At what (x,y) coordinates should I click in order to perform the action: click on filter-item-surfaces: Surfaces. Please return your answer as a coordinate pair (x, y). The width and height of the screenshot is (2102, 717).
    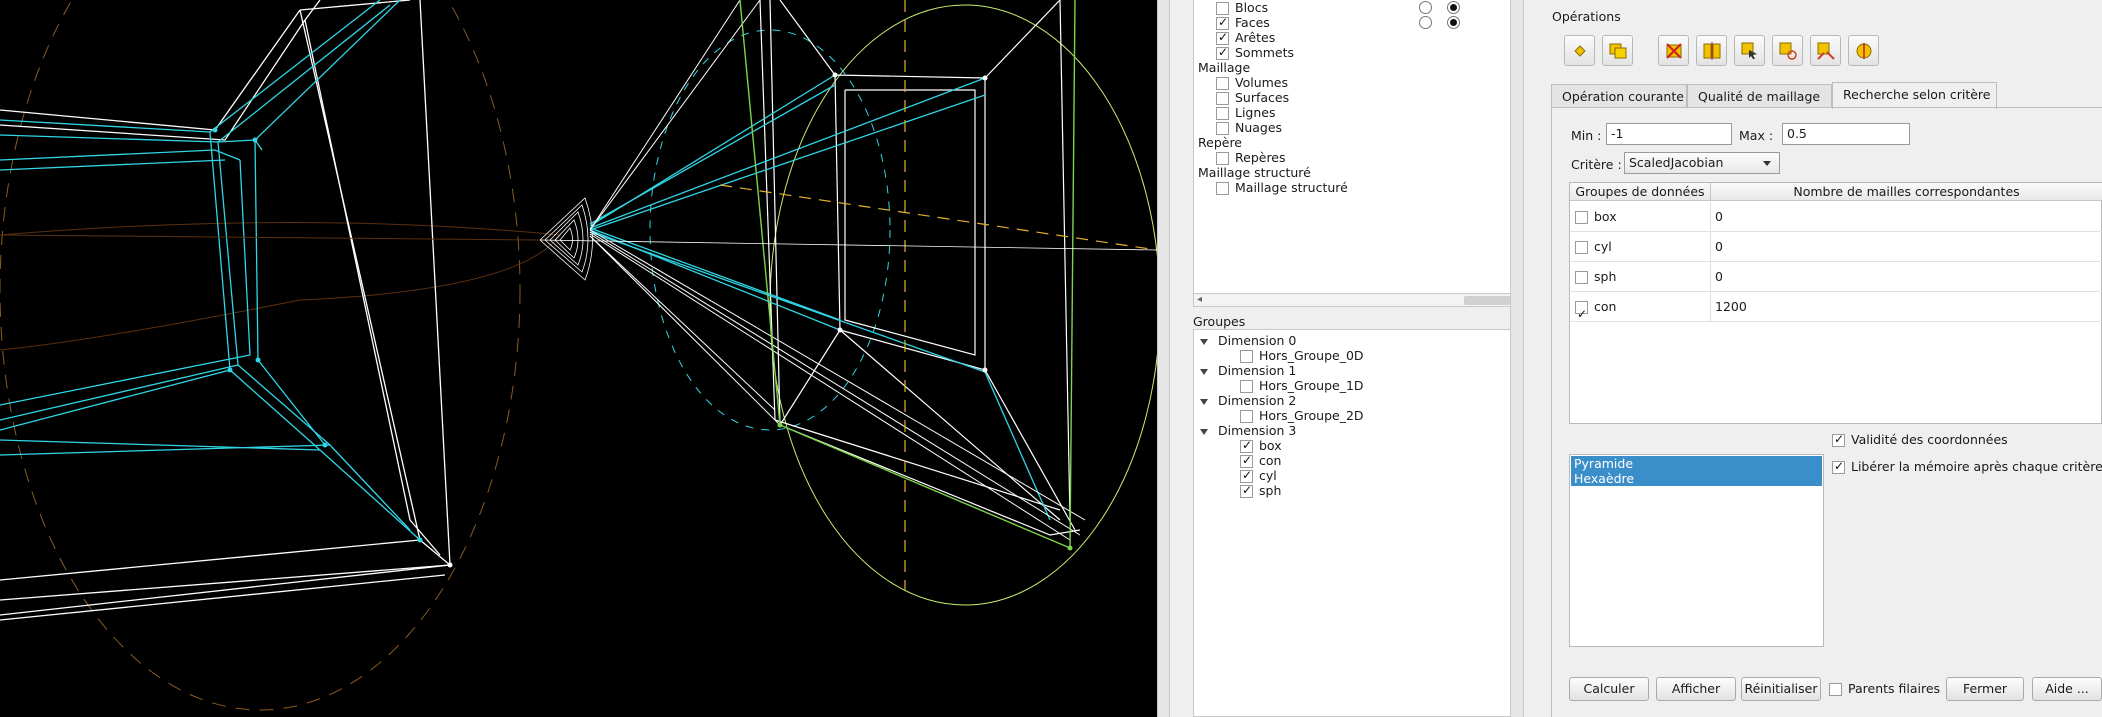
    Looking at the image, I should click on (1252, 97).